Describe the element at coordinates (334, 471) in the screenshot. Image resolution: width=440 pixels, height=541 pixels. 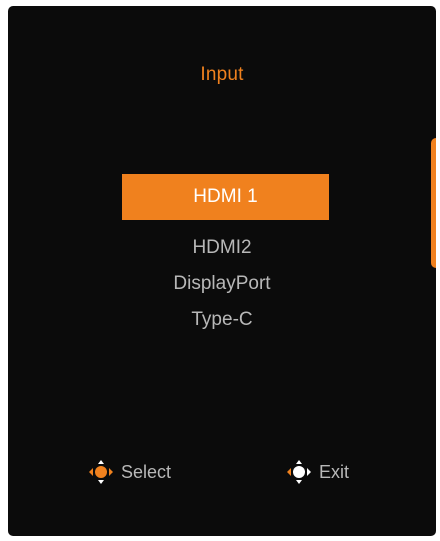
I see `exit-label: Exit` at that location.